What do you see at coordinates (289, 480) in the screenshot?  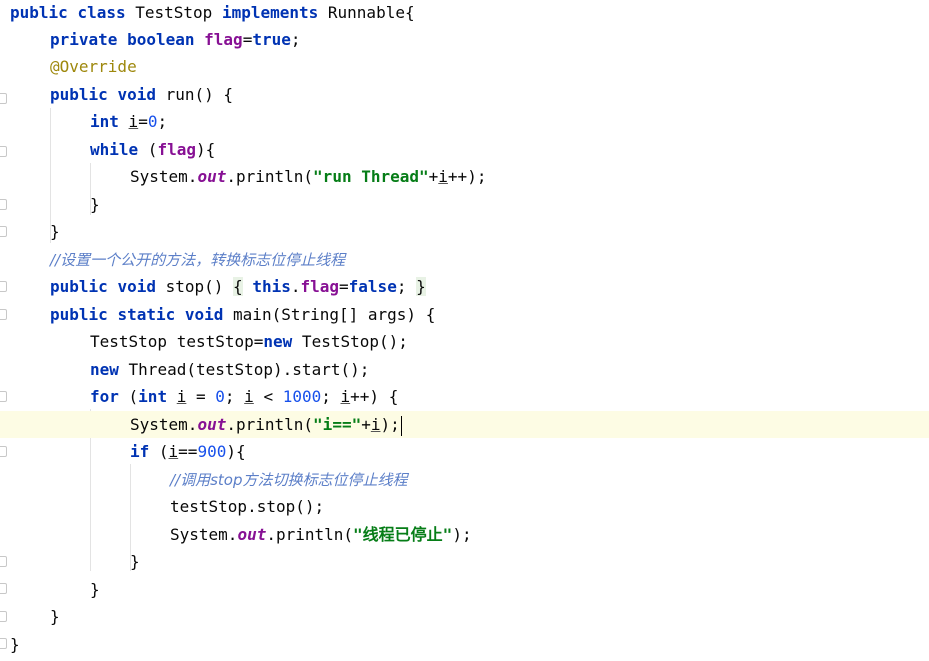 I see `code-comment: //调用stop方法切换标志位停止线程` at bounding box center [289, 480].